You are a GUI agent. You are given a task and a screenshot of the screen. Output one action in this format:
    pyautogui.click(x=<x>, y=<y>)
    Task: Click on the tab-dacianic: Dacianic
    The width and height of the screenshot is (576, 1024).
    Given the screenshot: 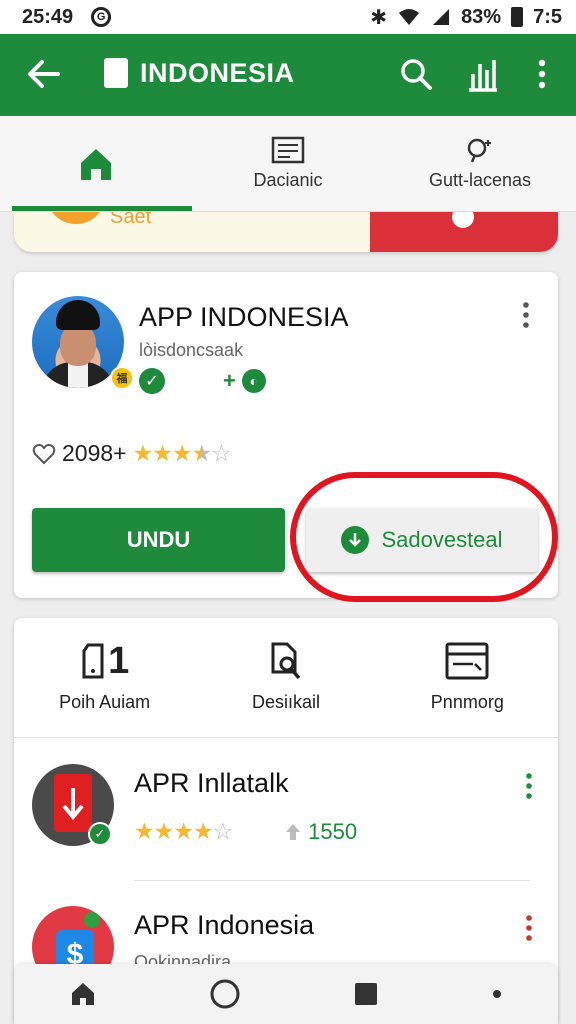 What is the action you would take?
    pyautogui.click(x=288, y=163)
    